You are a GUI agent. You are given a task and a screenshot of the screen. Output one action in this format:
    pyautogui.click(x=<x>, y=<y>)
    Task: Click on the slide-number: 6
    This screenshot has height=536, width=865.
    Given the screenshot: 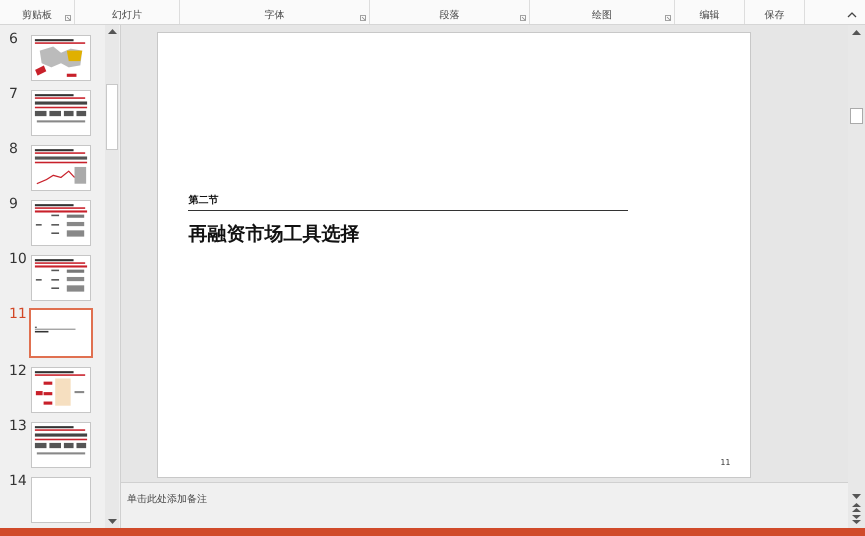 What is the action you would take?
    pyautogui.click(x=14, y=39)
    